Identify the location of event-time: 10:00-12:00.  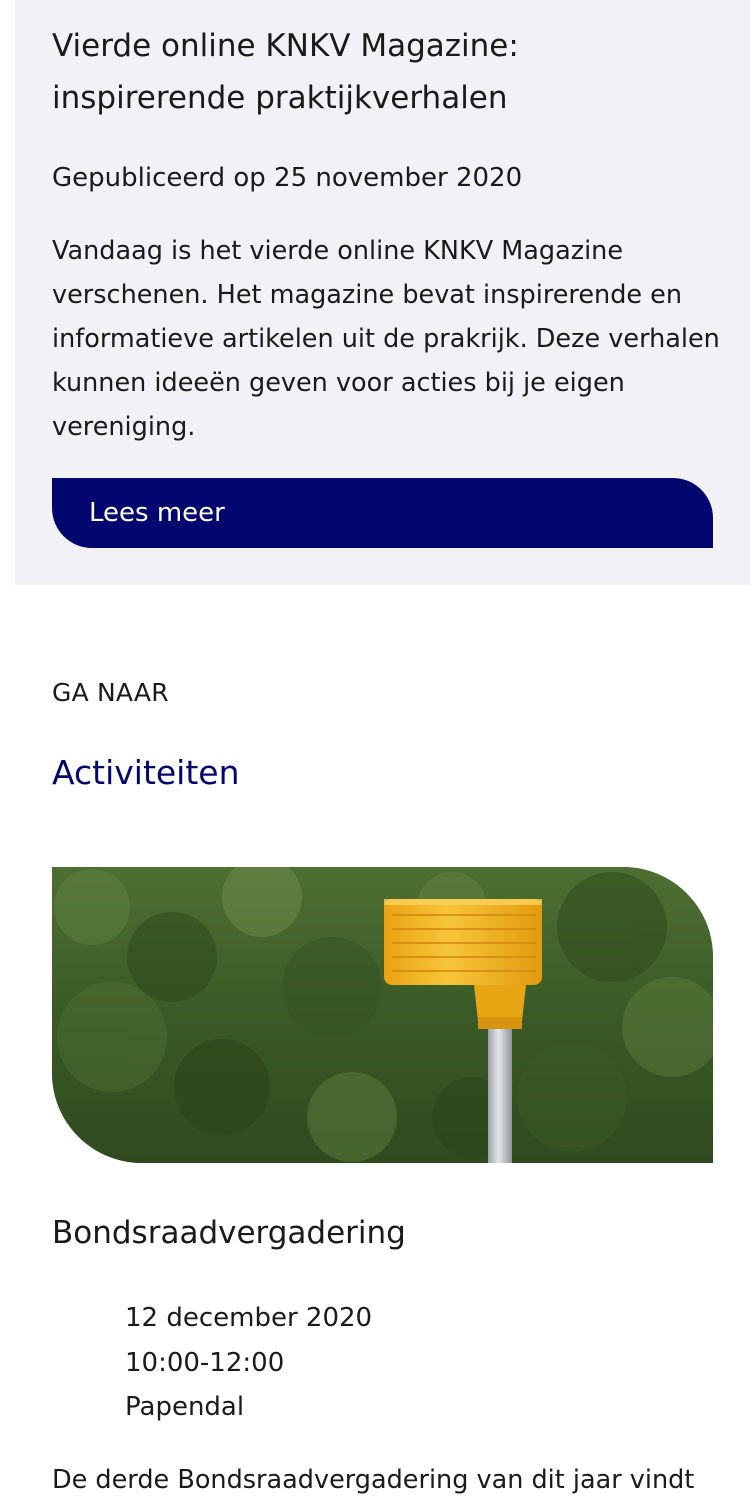
(205, 1362).